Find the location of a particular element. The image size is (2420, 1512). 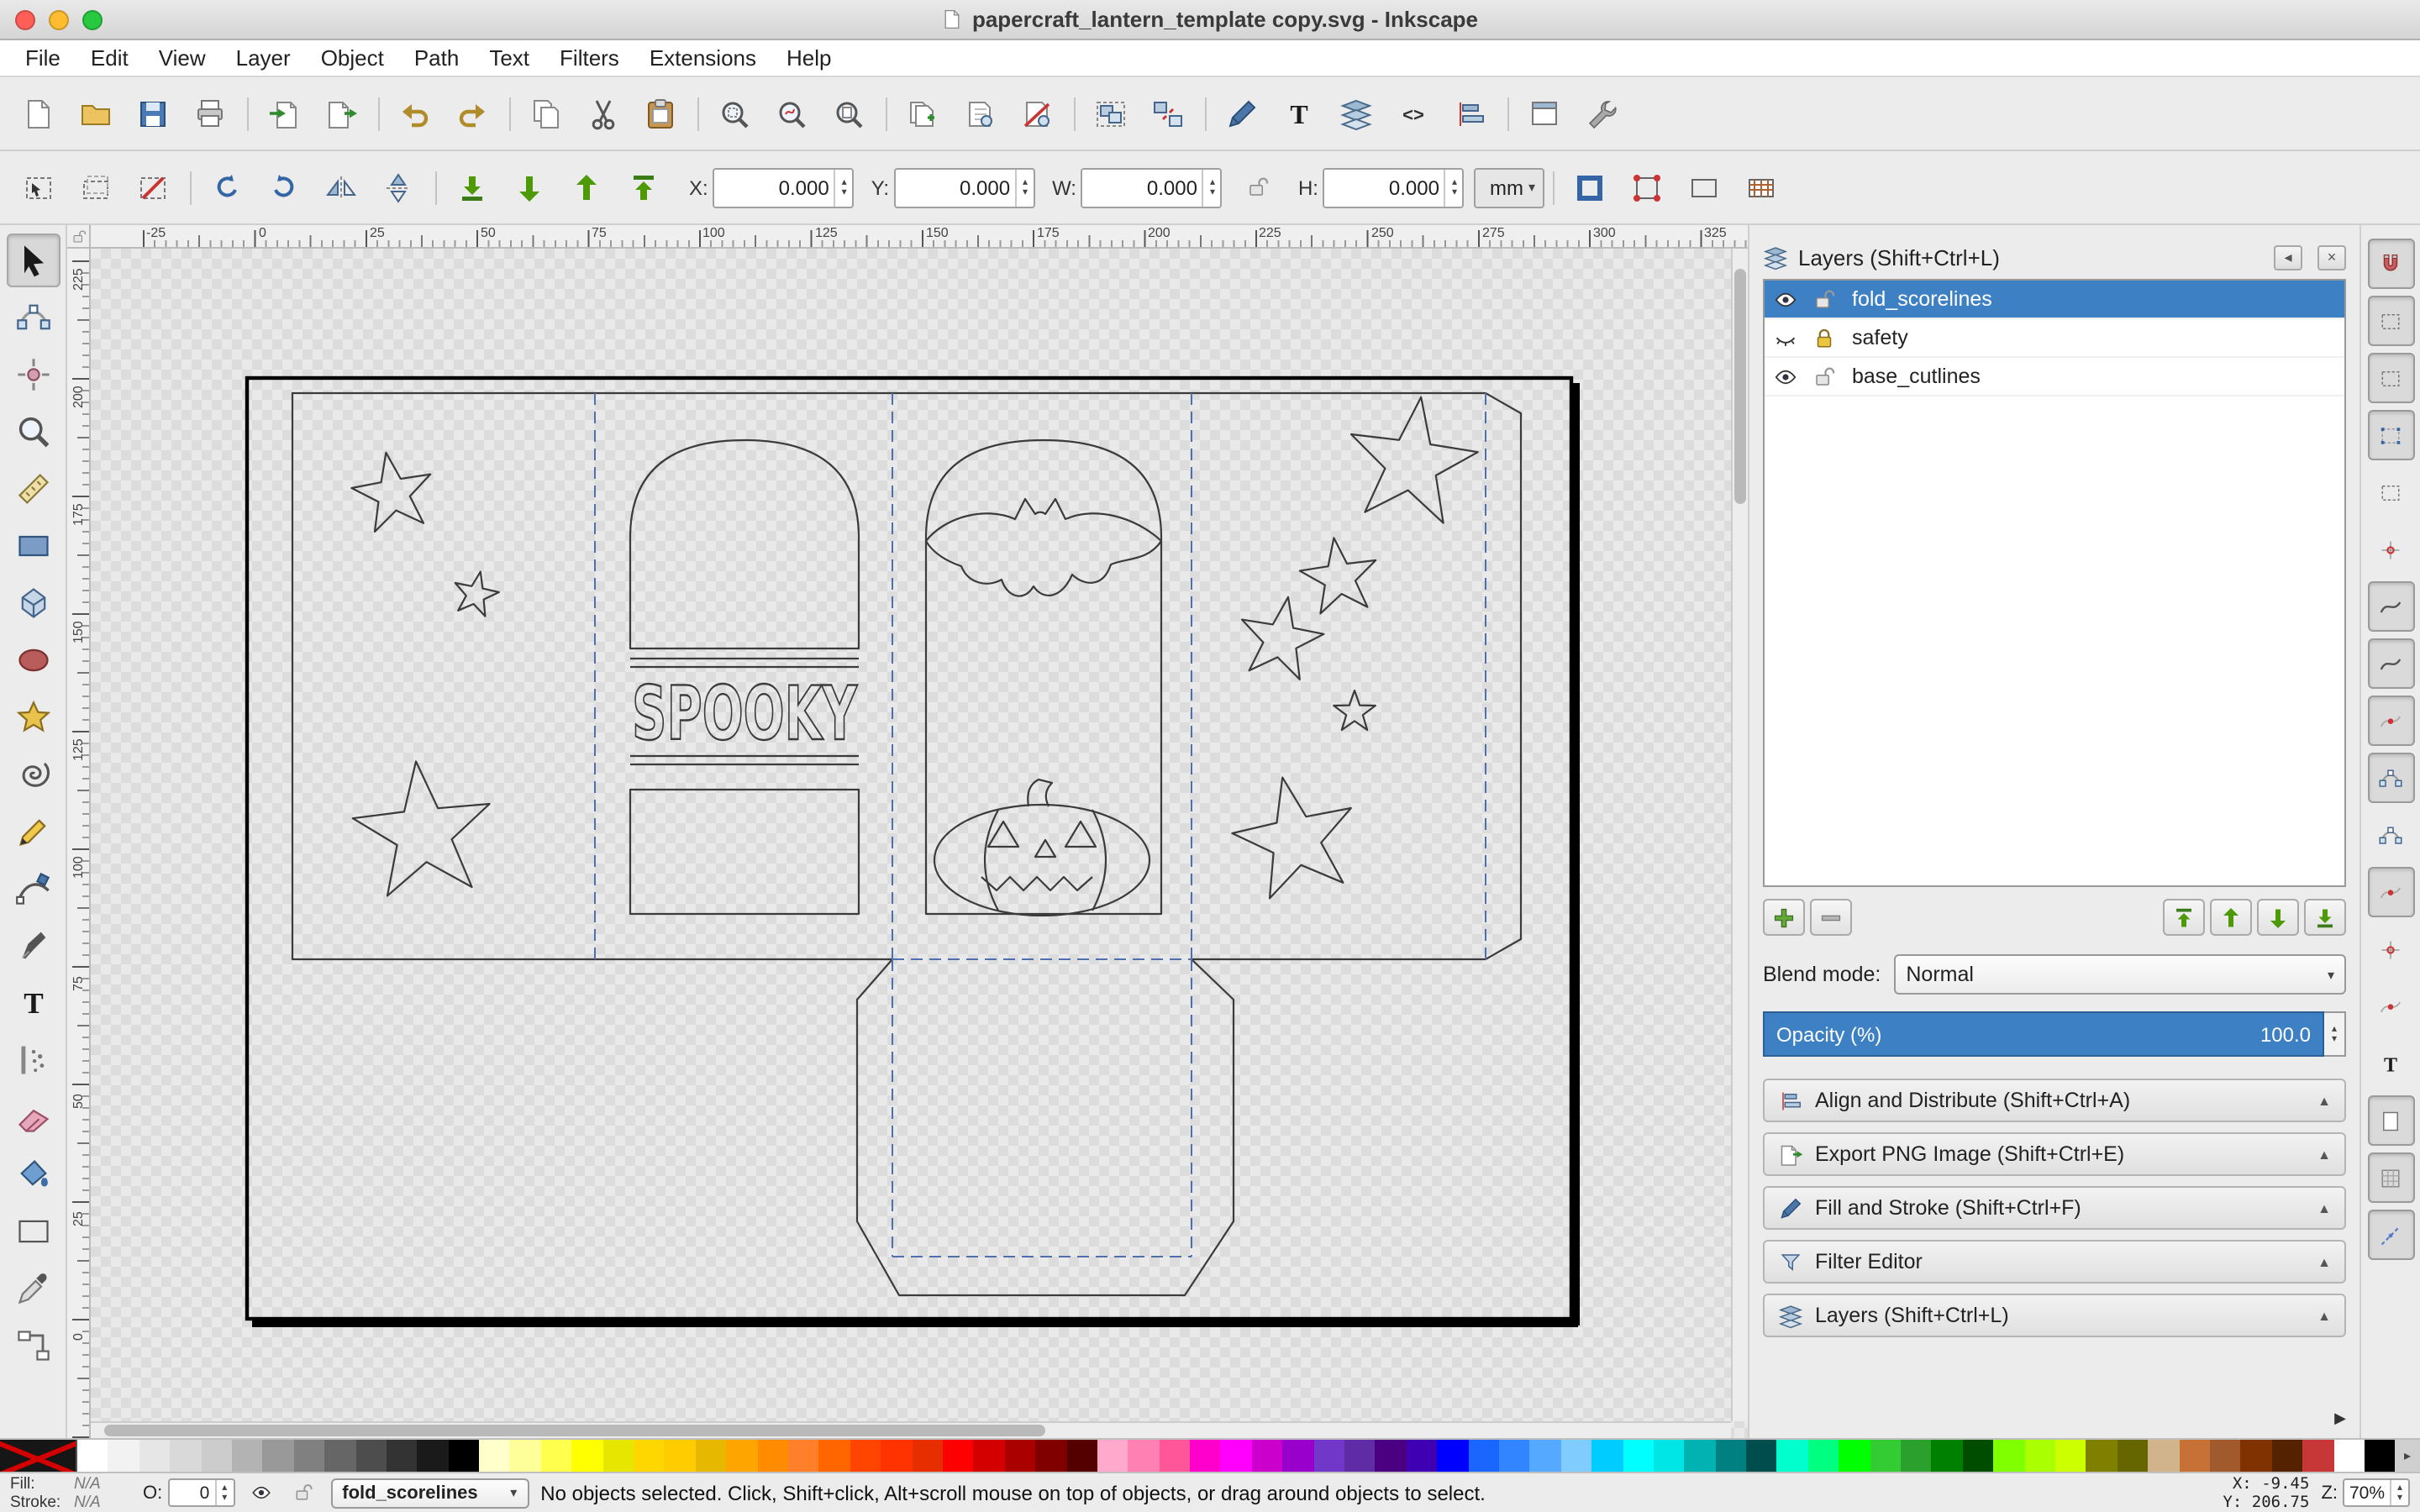

object-opacity-input: 0 ▴ ▾ is located at coordinates (201, 1492).